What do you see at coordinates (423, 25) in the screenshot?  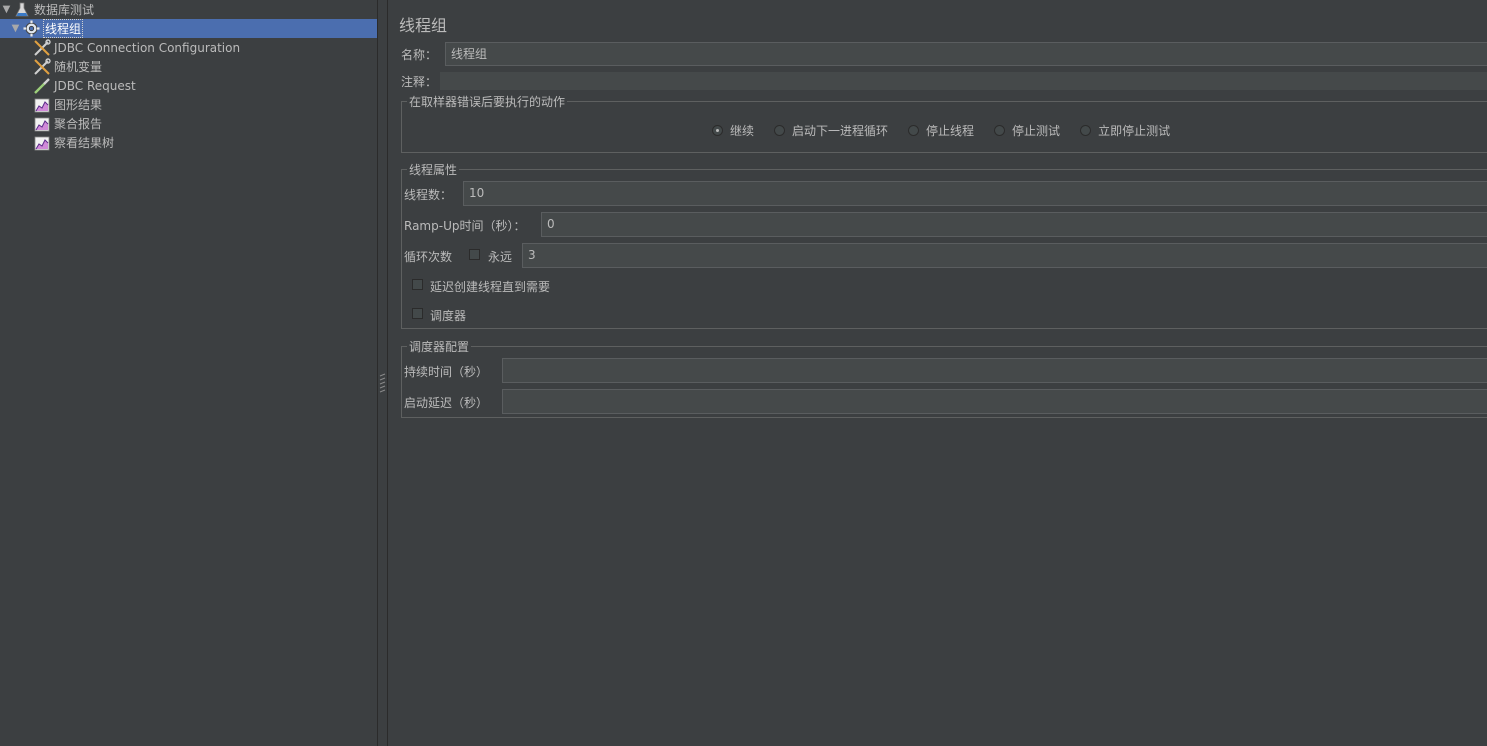 I see `page-title: 线程组` at bounding box center [423, 25].